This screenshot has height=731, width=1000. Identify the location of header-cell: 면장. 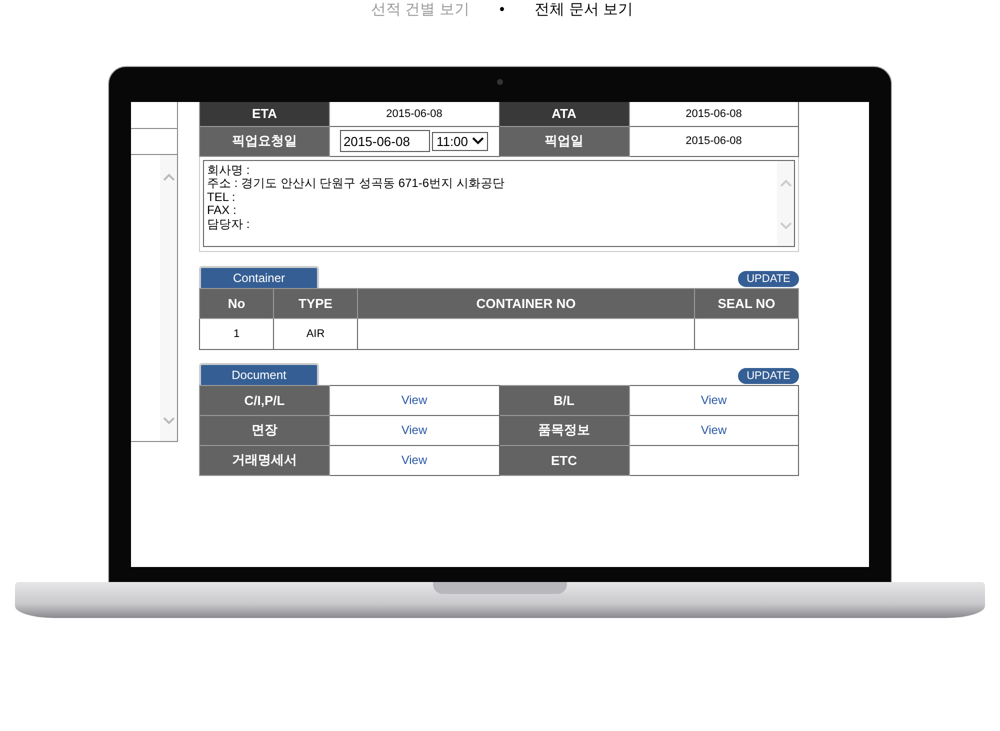
(265, 430).